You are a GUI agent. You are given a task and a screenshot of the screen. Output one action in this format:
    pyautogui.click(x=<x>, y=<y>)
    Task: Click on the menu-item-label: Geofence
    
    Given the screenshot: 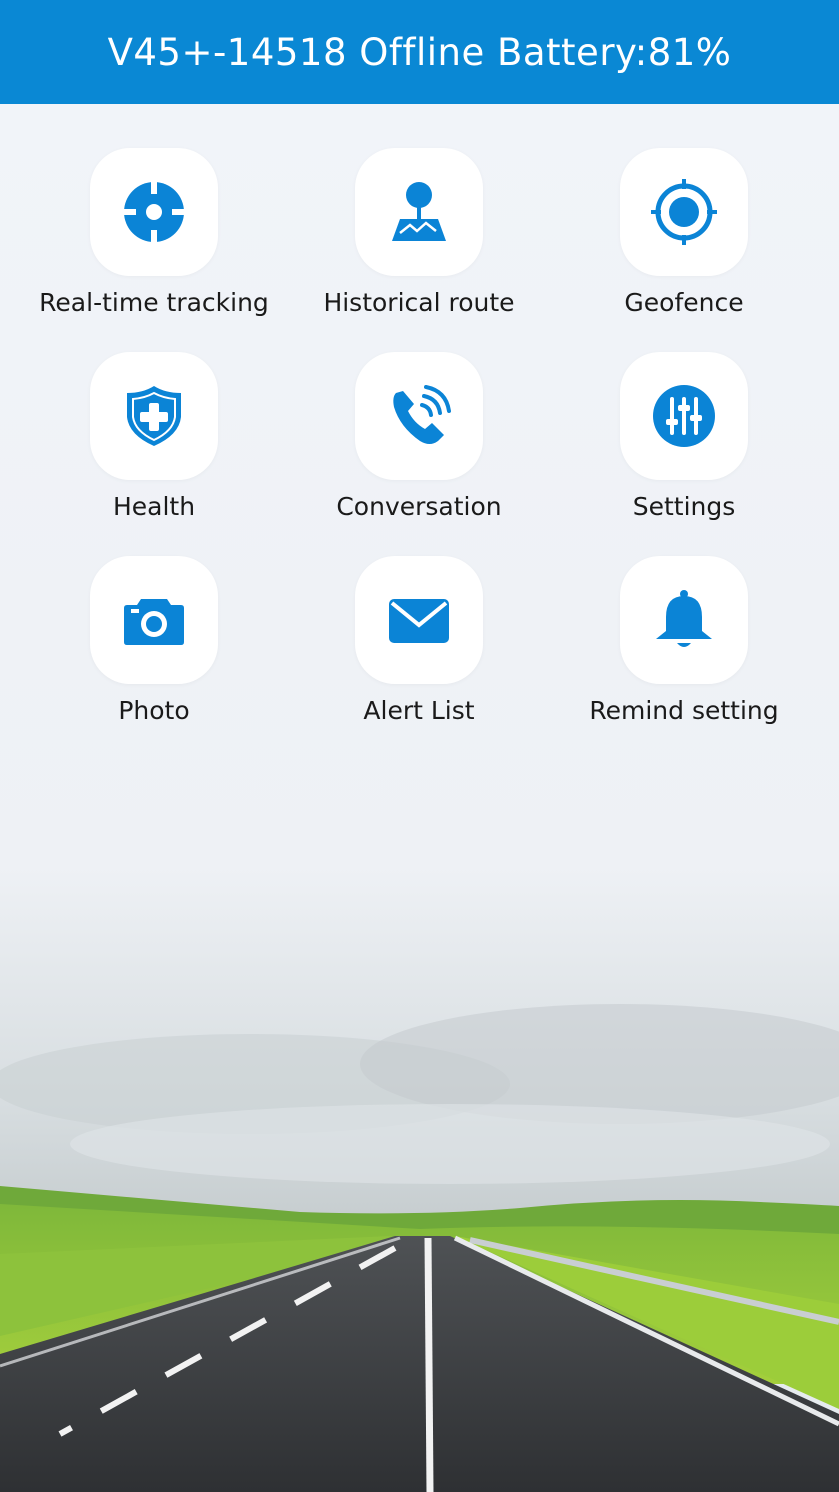 What is the action you would take?
    pyautogui.click(x=684, y=302)
    